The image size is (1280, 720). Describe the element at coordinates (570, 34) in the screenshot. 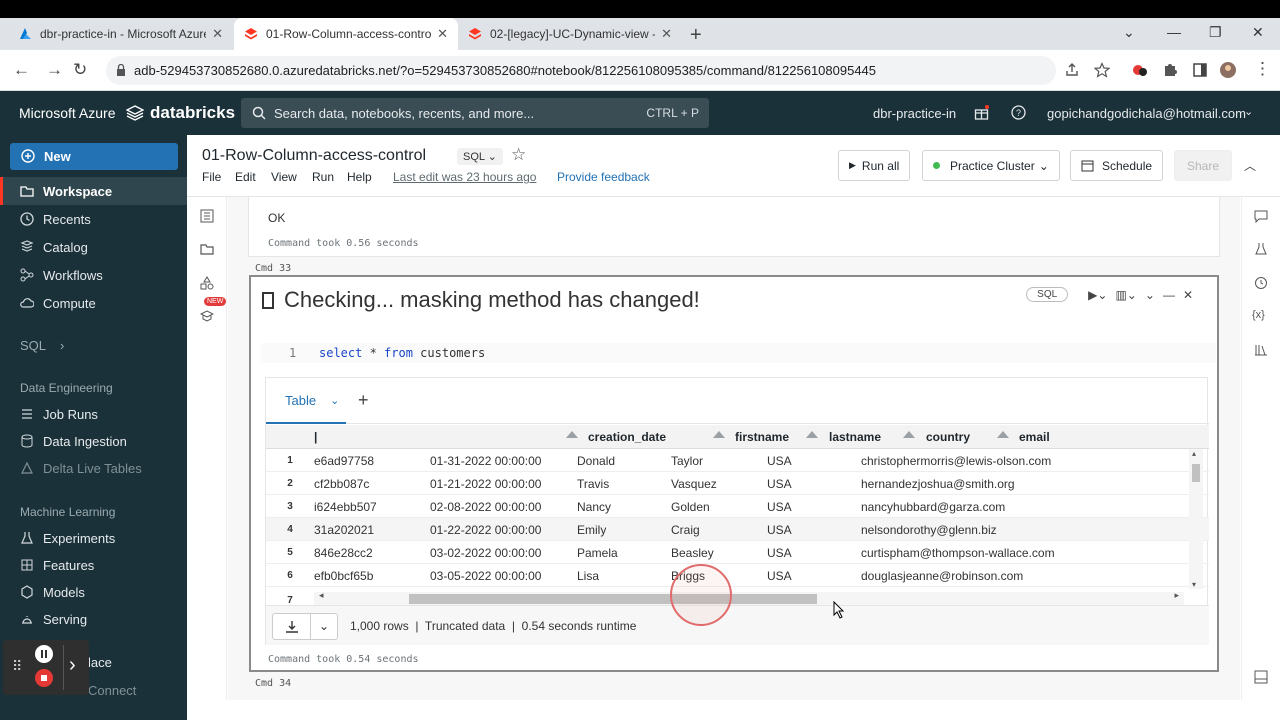

I see `tab-dynamic-view: 02-[legacy]-UC-Dynamic-view - D ✕` at that location.